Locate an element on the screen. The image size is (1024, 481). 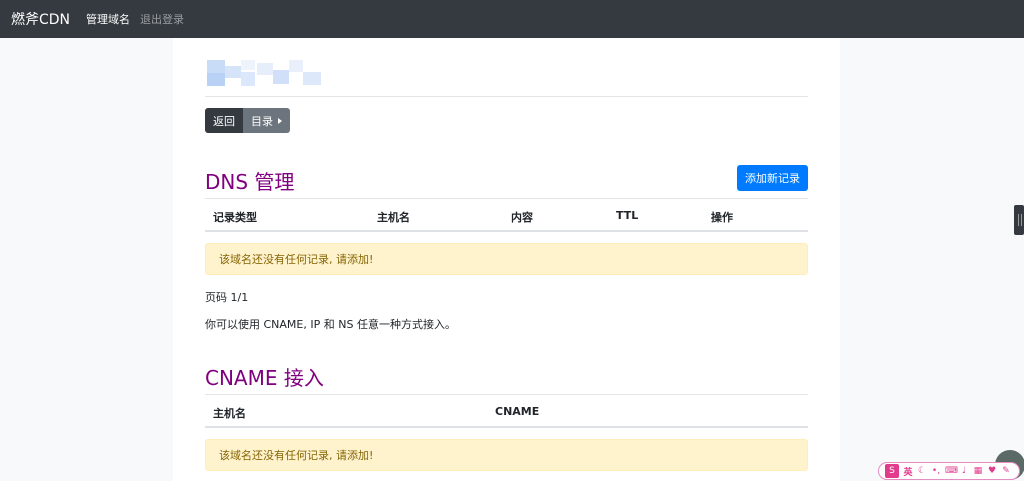
title-divider is located at coordinates (506, 96).